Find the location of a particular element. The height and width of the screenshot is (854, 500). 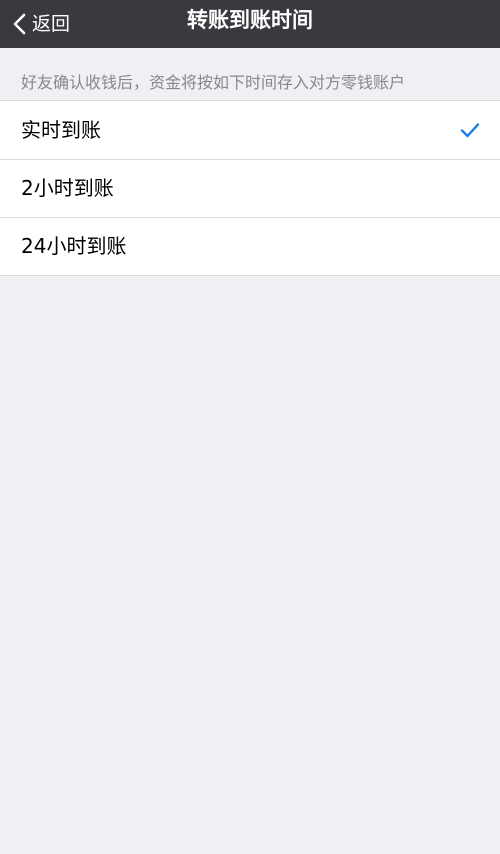

back-label: 返回 is located at coordinates (51, 24).